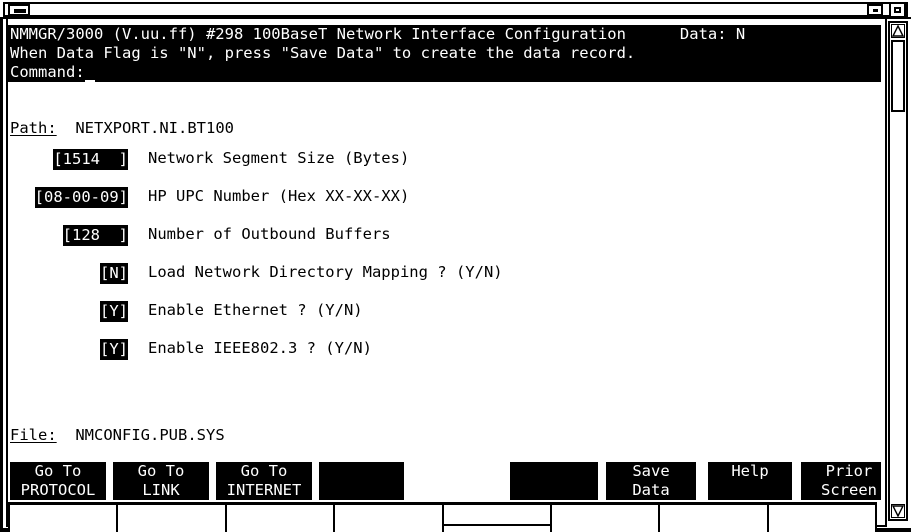 The image size is (911, 532). What do you see at coordinates (651, 471) in the screenshot?
I see `function-key-line-1: Save` at bounding box center [651, 471].